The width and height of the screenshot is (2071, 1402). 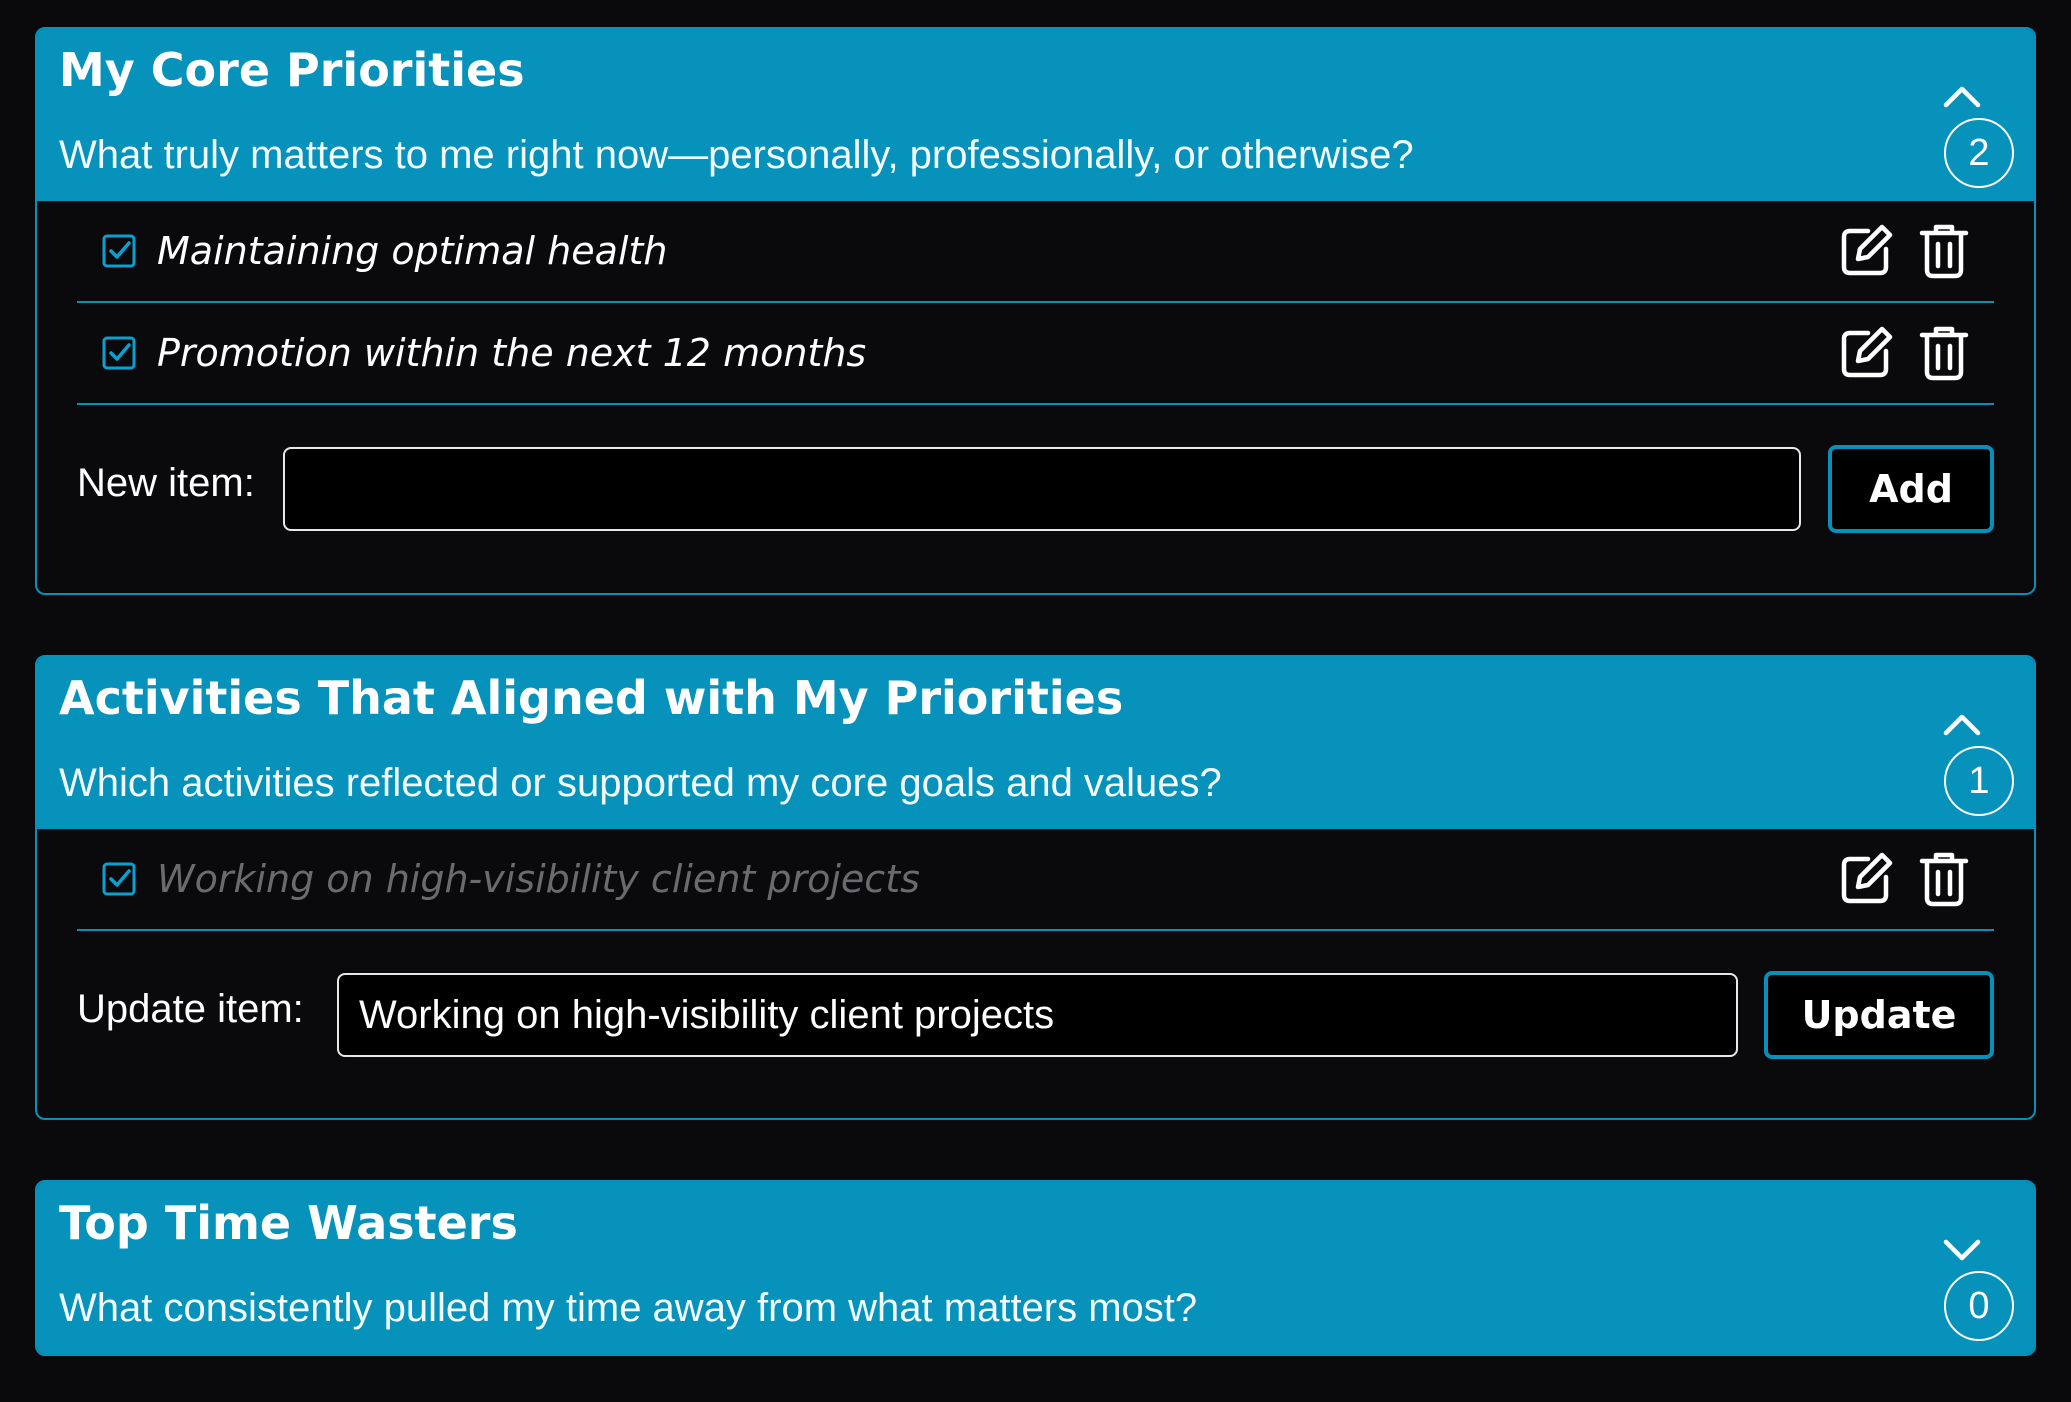 What do you see at coordinates (288, 1223) in the screenshot?
I see `section-title: Top Time Wasters` at bounding box center [288, 1223].